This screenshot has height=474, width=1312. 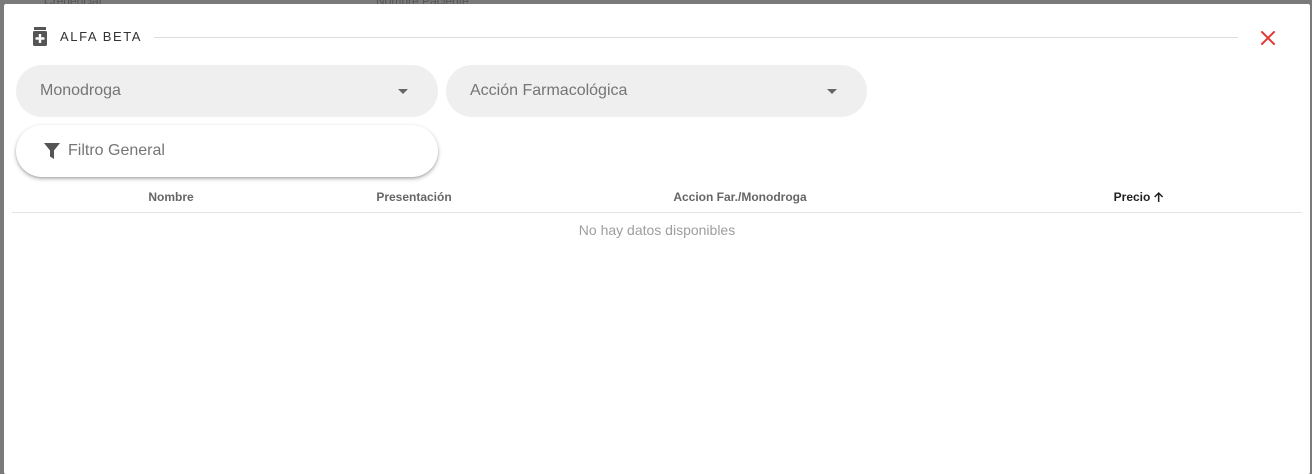 I want to click on monodroga-select: Monodroga, so click(x=227, y=91).